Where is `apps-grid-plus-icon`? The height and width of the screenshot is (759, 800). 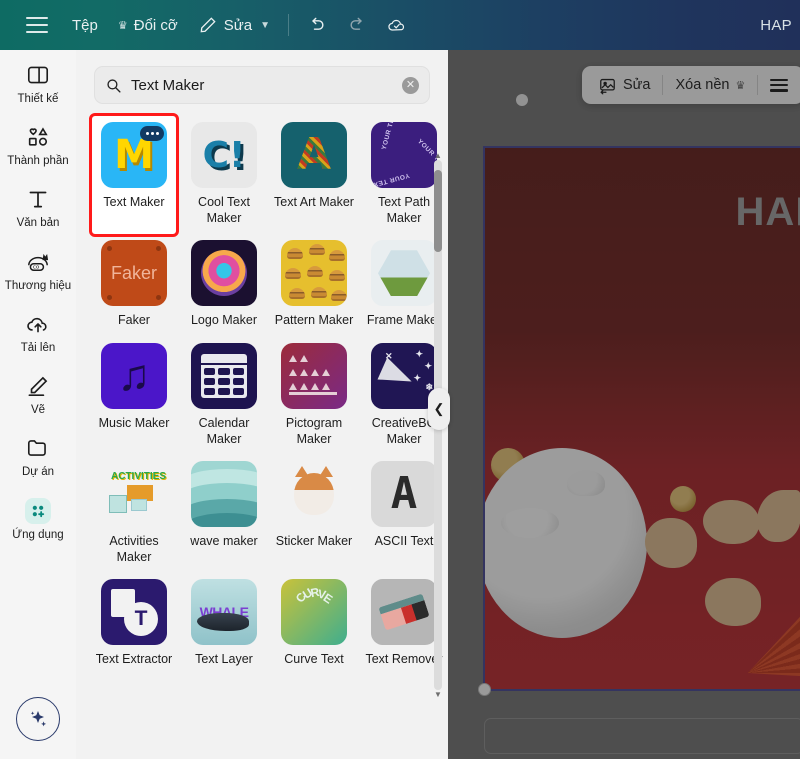
apps-grid-plus-icon is located at coordinates (38, 510).